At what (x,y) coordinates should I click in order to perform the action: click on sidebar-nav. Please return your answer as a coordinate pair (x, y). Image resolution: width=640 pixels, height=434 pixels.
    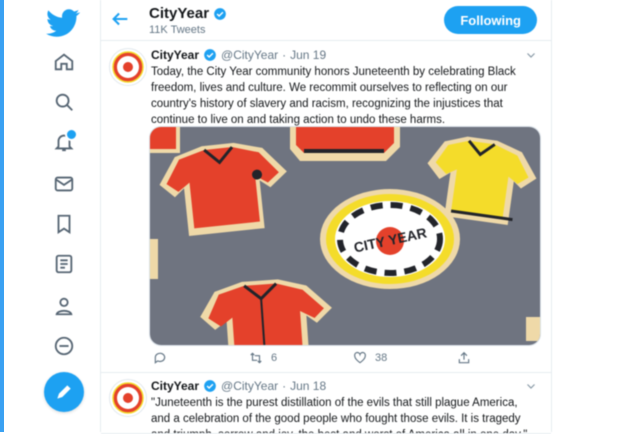
    Looking at the image, I should click on (52, 216).